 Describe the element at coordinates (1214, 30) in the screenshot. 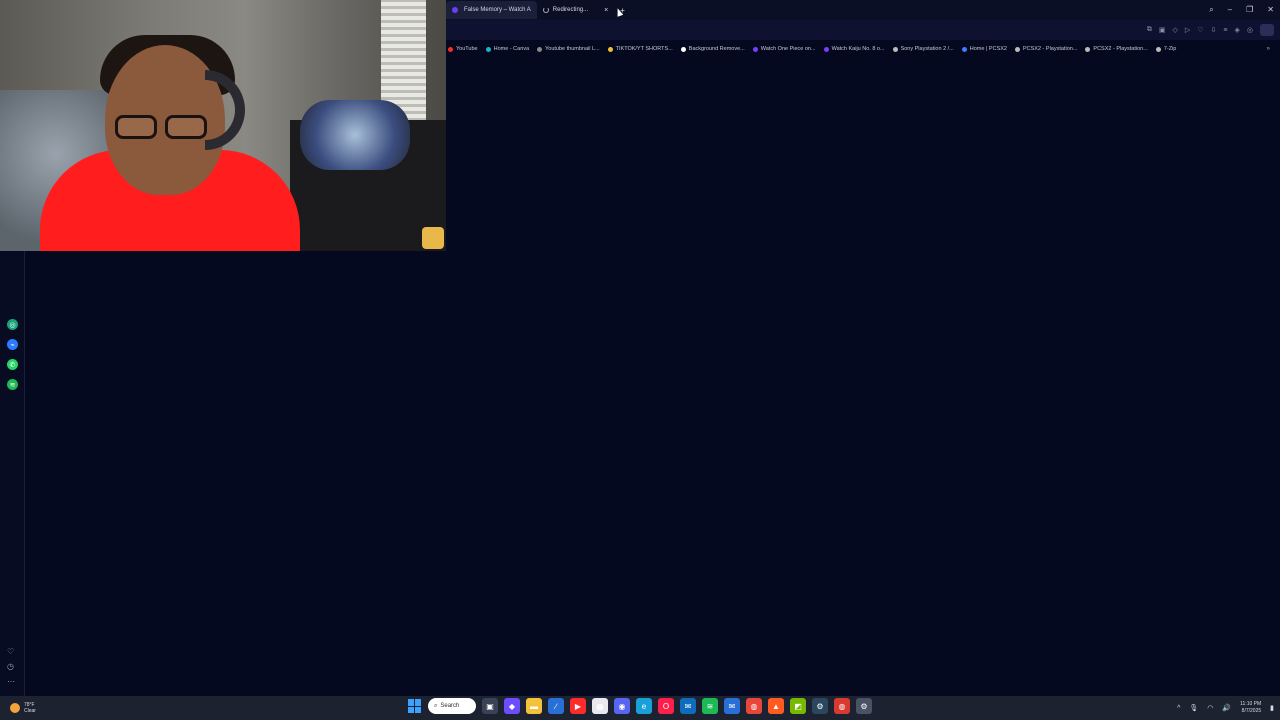

I see `download-icon: ⇩` at that location.